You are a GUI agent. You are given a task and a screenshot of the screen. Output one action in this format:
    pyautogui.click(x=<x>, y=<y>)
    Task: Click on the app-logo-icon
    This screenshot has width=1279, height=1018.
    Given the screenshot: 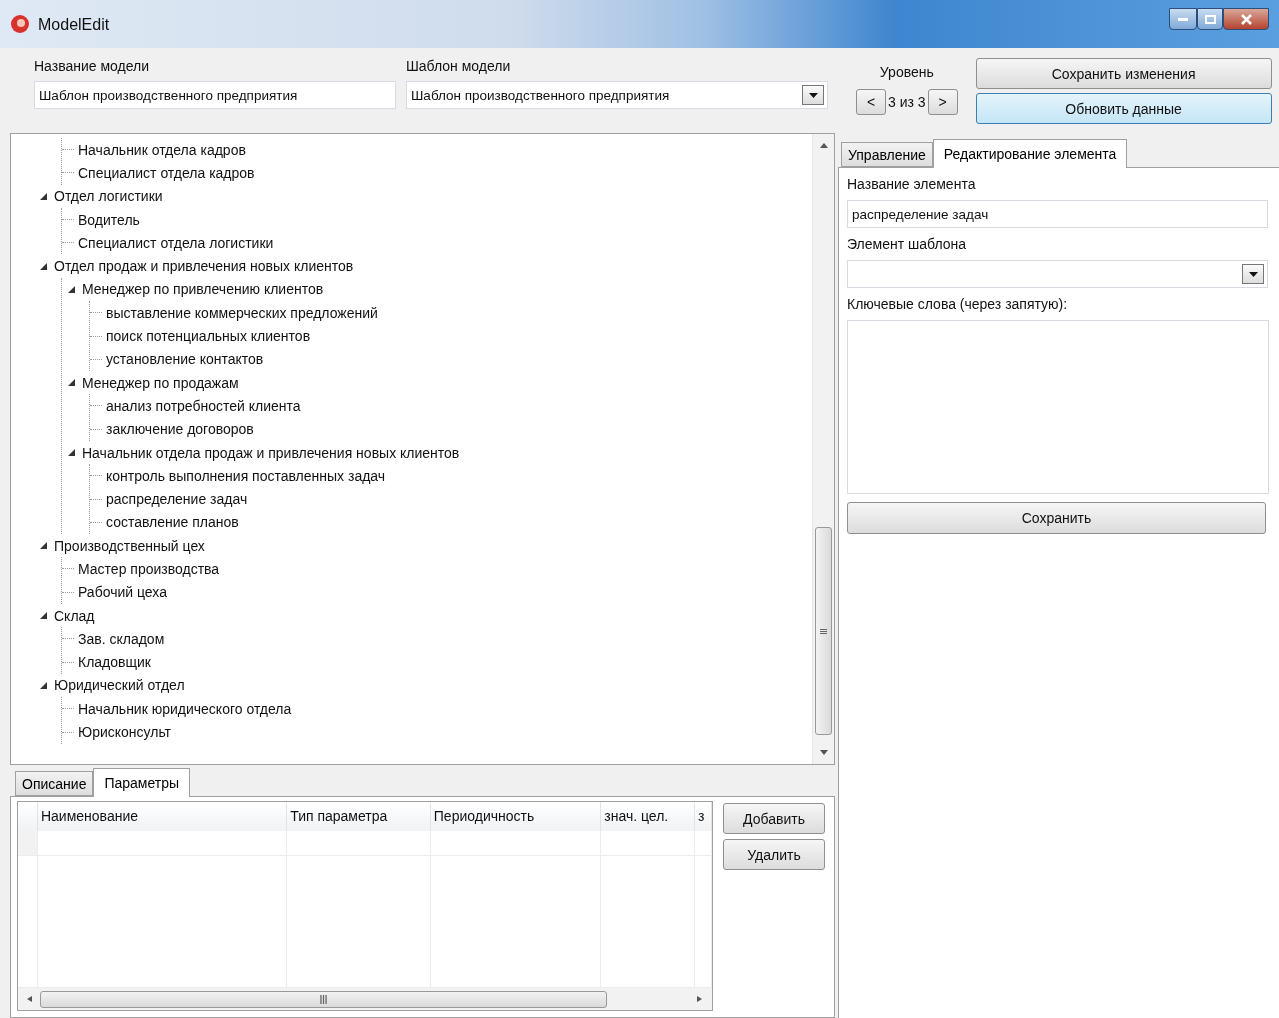 What is the action you would take?
    pyautogui.click(x=20, y=24)
    